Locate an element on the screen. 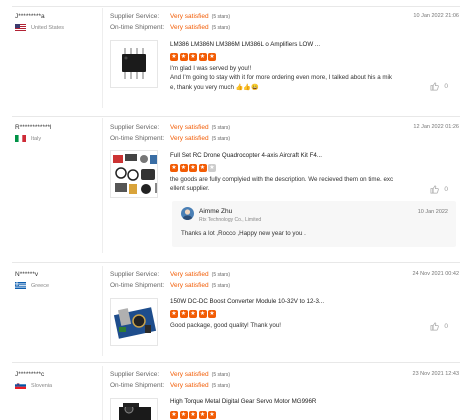 The image size is (474, 420). country-label: Slovenia is located at coordinates (42, 385).